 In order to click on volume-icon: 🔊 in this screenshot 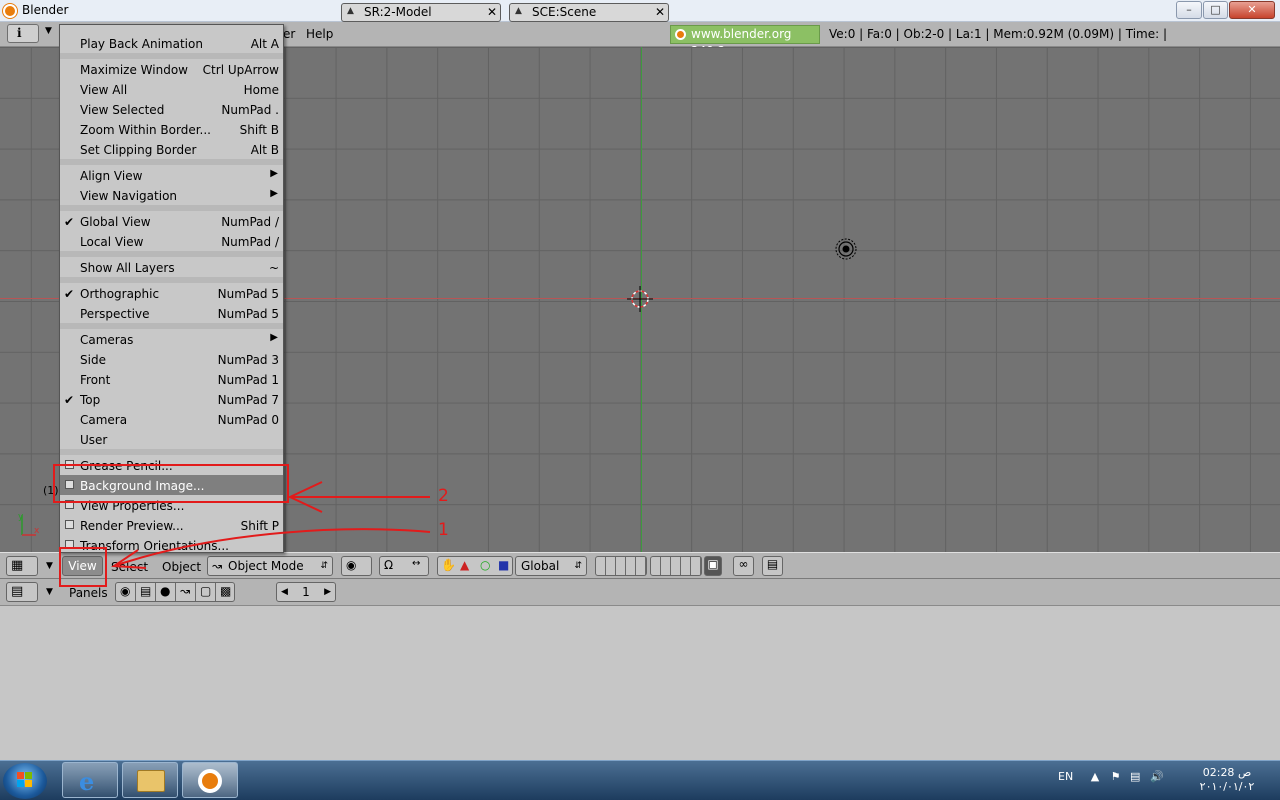, I will do `click(1157, 776)`.